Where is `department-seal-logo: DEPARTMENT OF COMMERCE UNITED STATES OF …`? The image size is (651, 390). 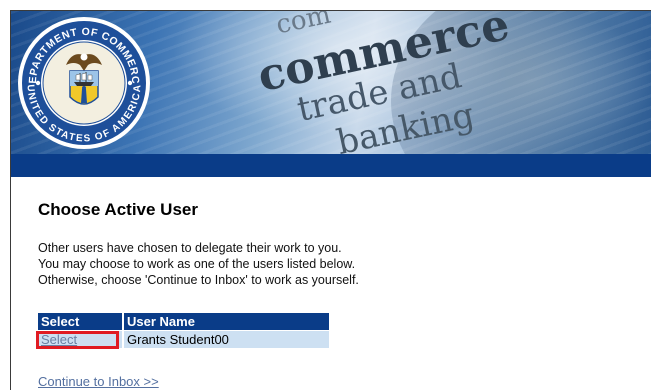
department-seal-logo: DEPARTMENT OF COMMERCE UNITED STATES OF … is located at coordinates (82, 82).